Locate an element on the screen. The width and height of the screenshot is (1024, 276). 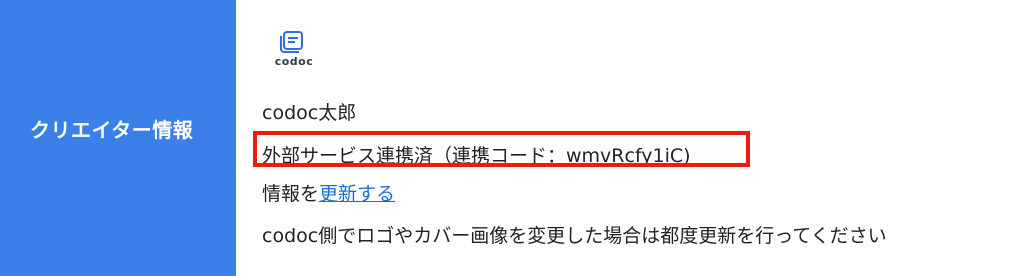
codoc-logo: codoc is located at coordinates (298, 49).